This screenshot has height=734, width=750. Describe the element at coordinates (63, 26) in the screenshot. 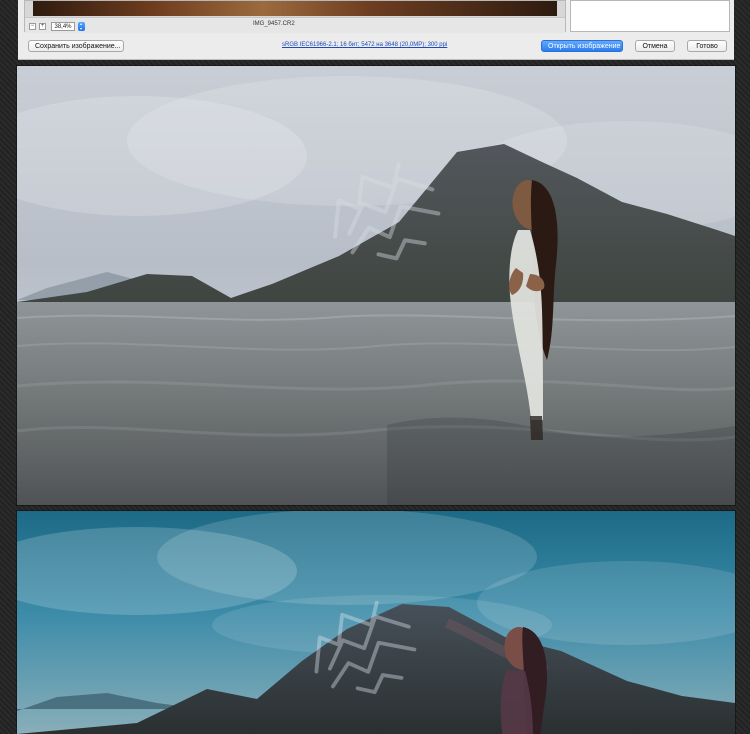

I see `zoom-level-field: 38,4%` at that location.